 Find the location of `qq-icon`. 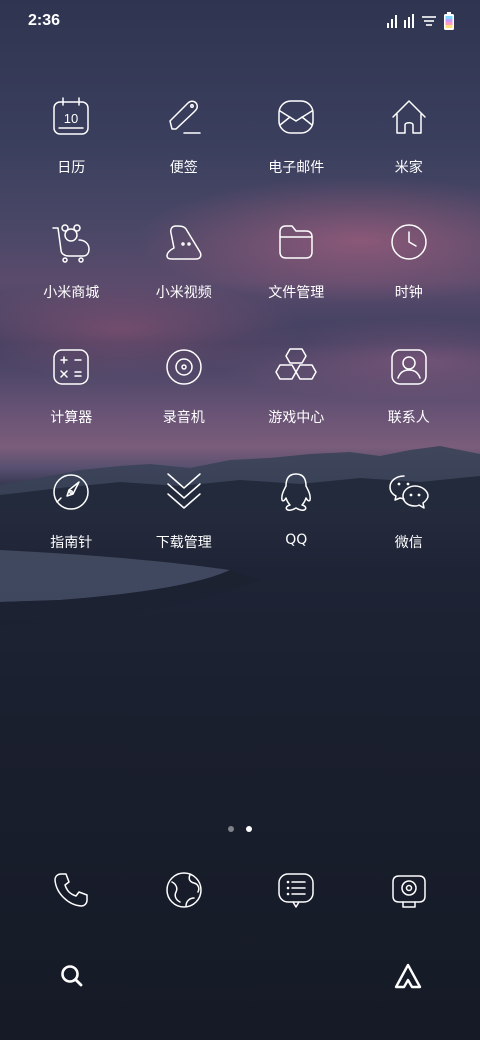

qq-icon is located at coordinates (296, 492).